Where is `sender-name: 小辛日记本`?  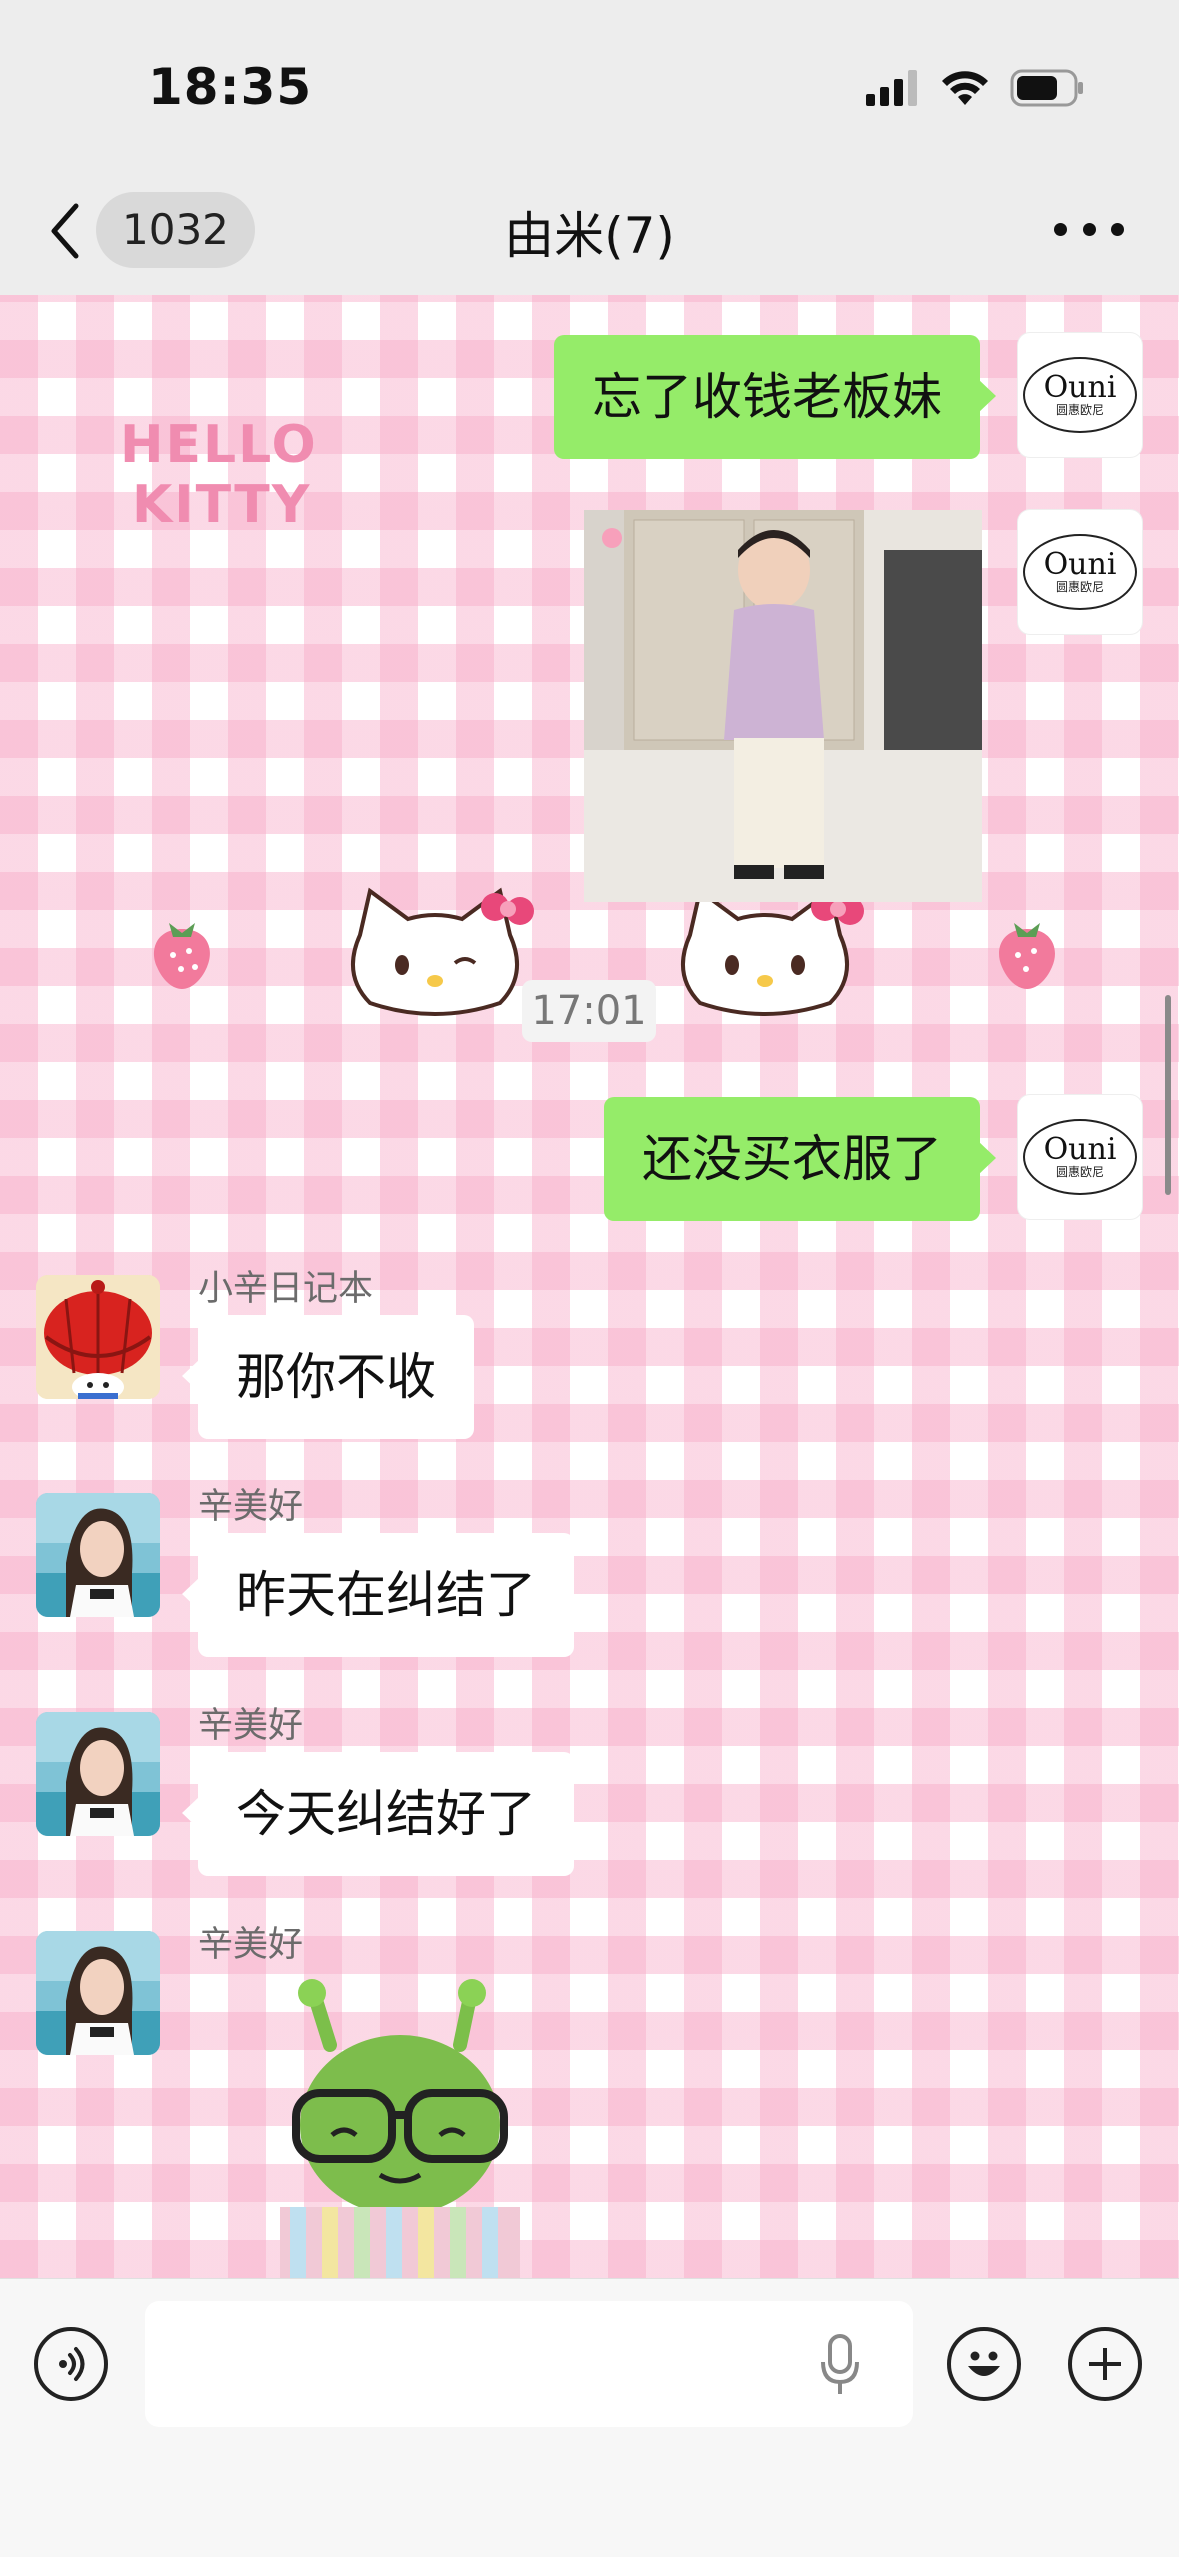 sender-name: 小辛日记本 is located at coordinates (286, 1289).